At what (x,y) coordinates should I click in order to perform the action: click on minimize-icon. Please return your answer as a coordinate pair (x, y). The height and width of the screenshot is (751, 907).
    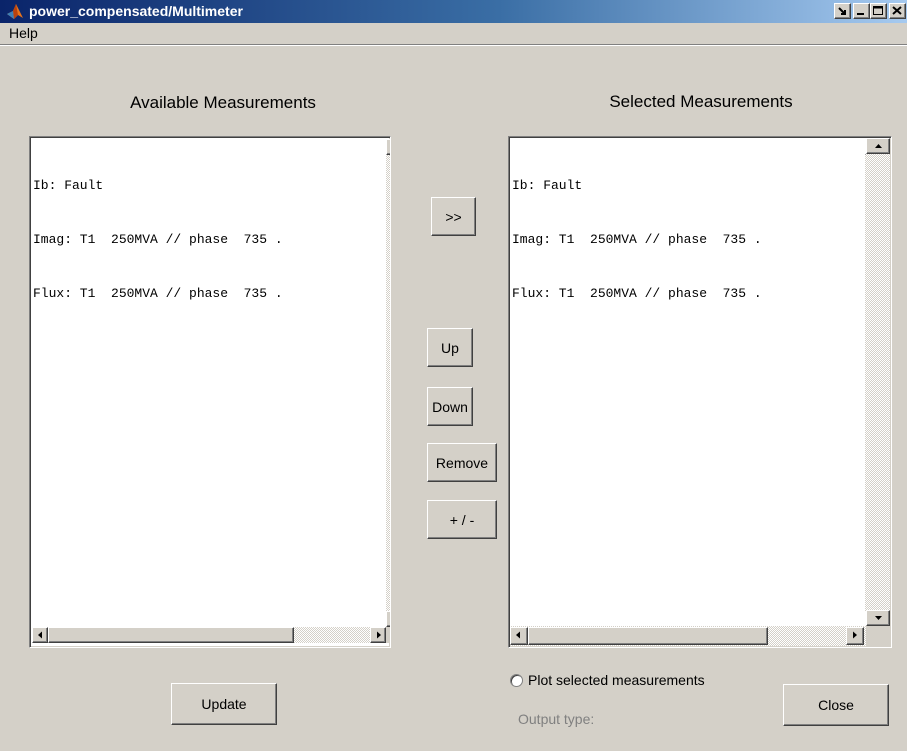
    Looking at the image, I should click on (860, 14).